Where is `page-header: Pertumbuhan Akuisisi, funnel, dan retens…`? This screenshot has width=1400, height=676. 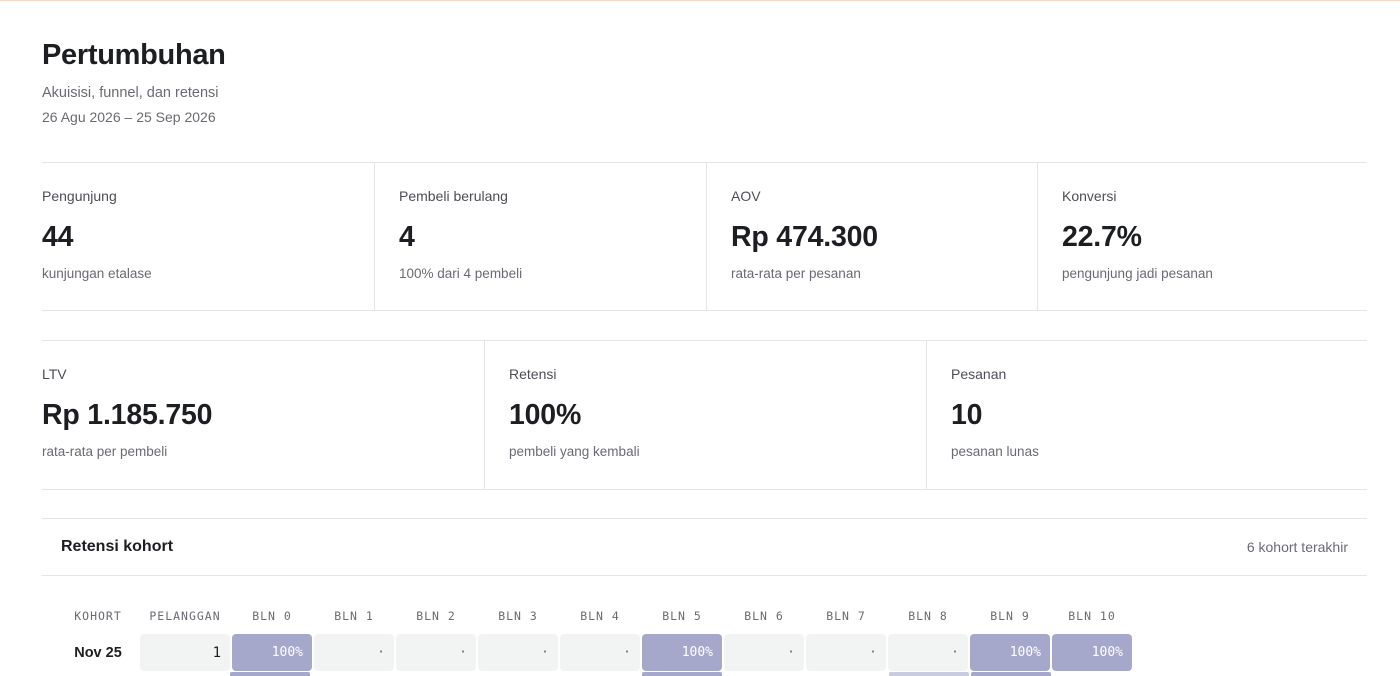 page-header: Pertumbuhan Akuisisi, funnel, dan retens… is located at coordinates (134, 81).